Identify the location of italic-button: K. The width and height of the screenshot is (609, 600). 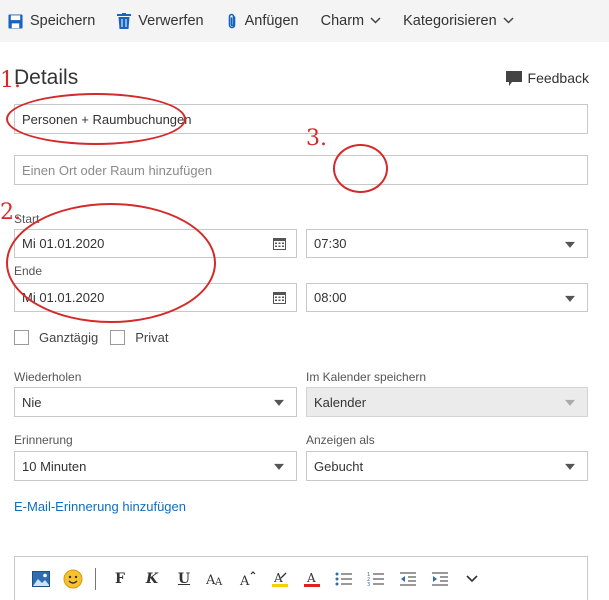
(152, 579).